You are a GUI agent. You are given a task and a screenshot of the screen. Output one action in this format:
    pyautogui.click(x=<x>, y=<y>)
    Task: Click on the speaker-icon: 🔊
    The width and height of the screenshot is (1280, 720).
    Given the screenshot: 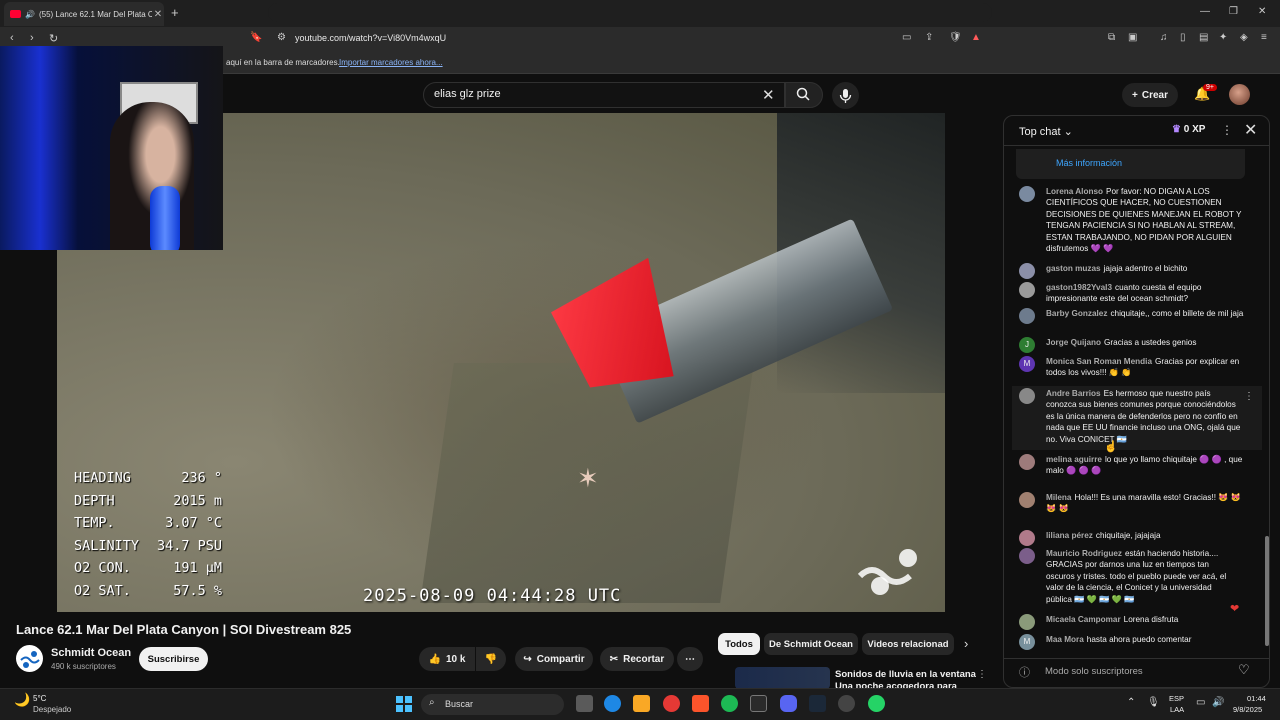 What is the action you would take?
    pyautogui.click(x=30, y=14)
    